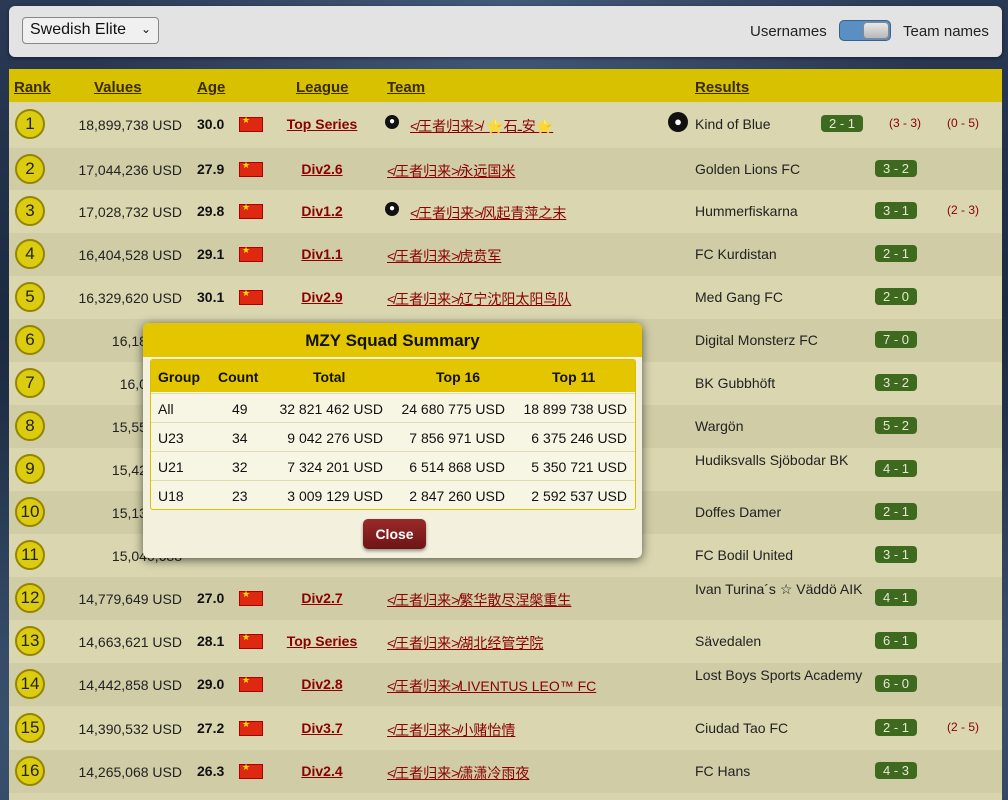 The width and height of the screenshot is (1008, 800). What do you see at coordinates (963, 123) in the screenshot?
I see `extra-result-link: (0 - 5)` at bounding box center [963, 123].